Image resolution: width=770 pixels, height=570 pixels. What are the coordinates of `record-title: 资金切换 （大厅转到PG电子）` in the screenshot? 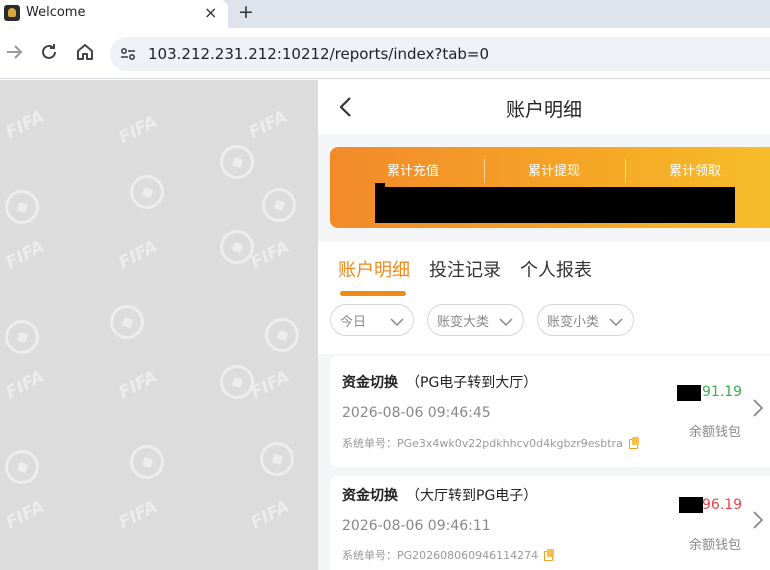 It's located at (439, 495).